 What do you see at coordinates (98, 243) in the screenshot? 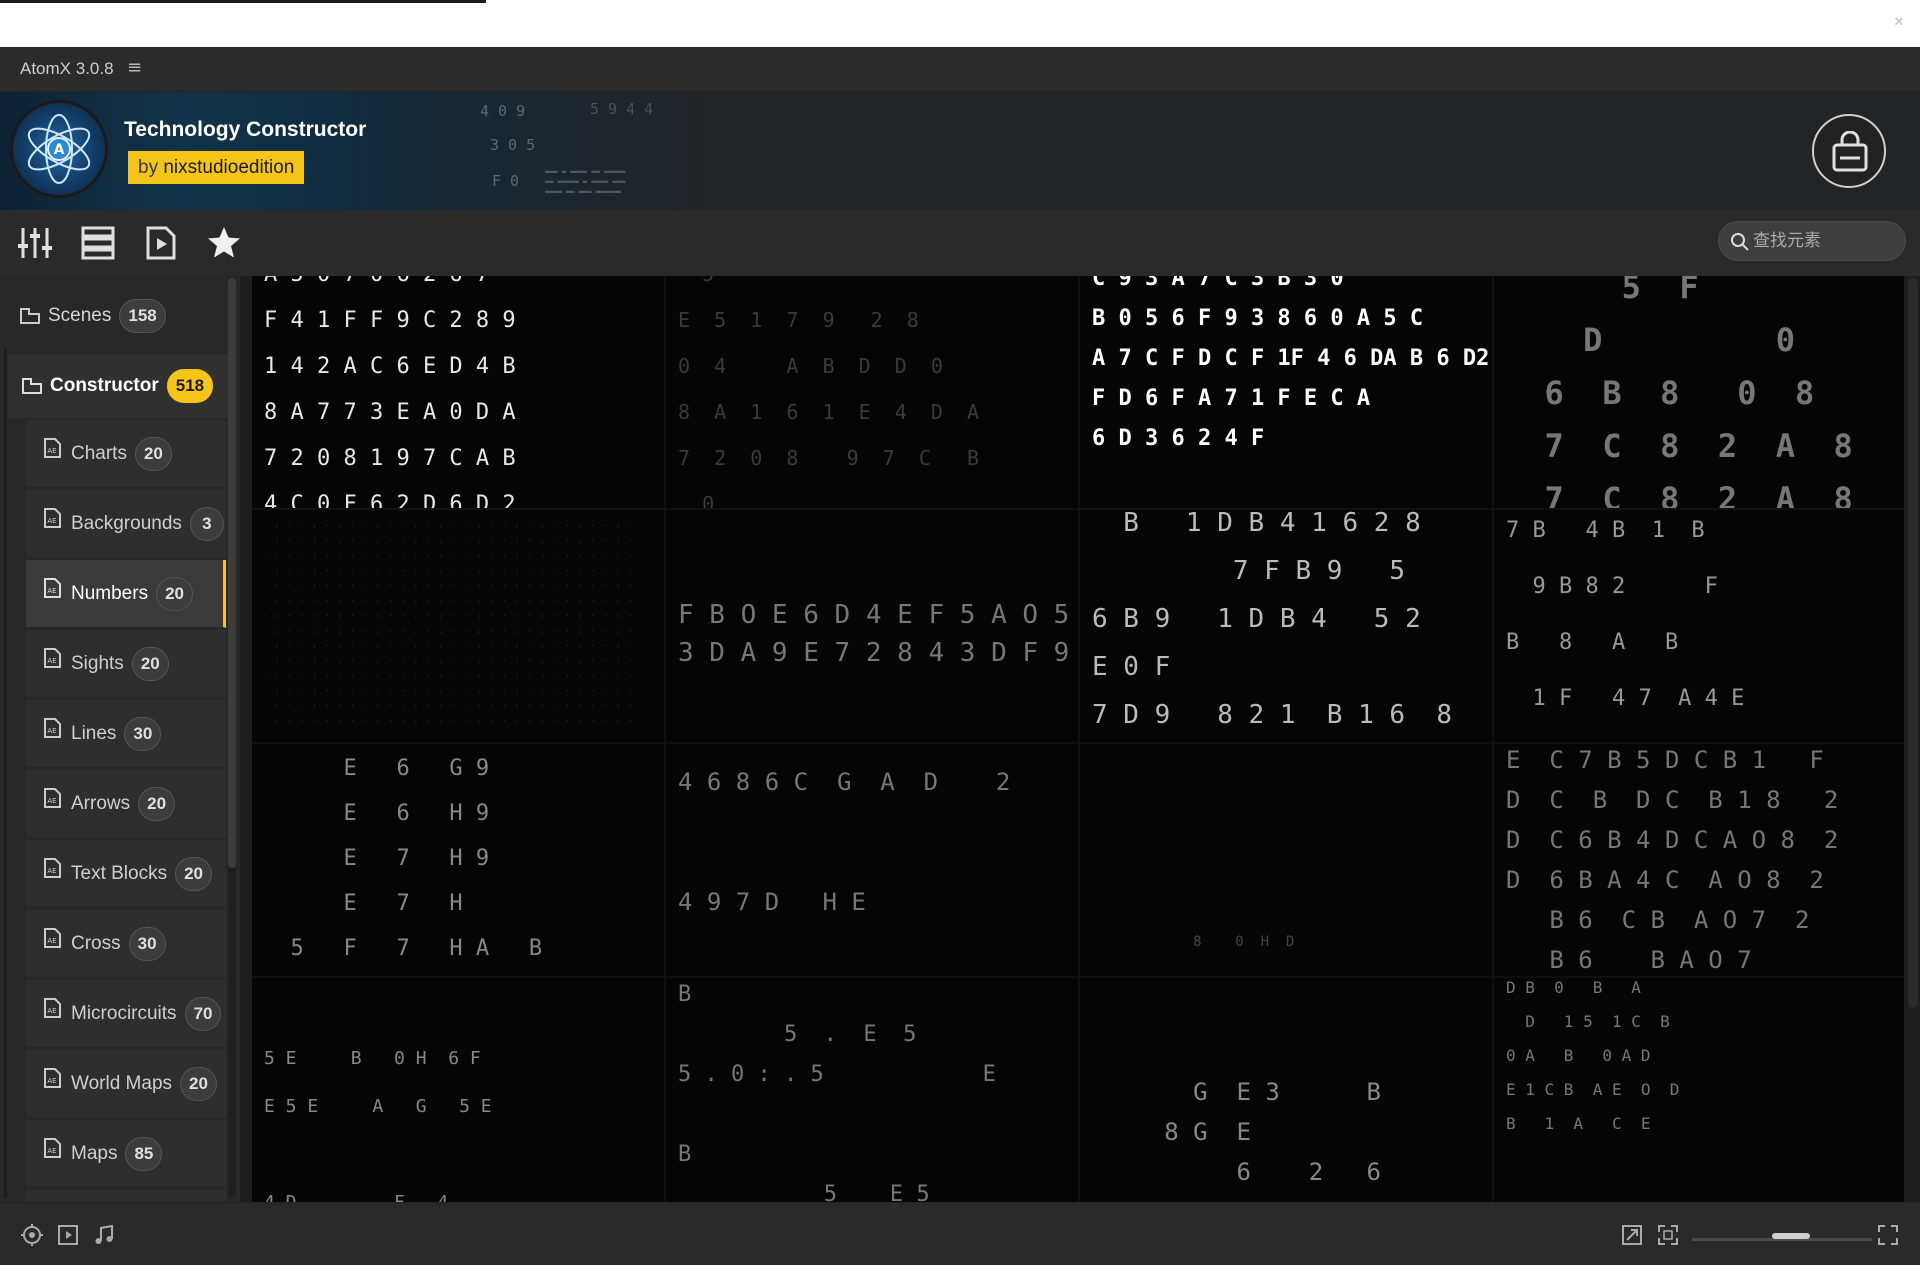
I see `list-view-icon` at bounding box center [98, 243].